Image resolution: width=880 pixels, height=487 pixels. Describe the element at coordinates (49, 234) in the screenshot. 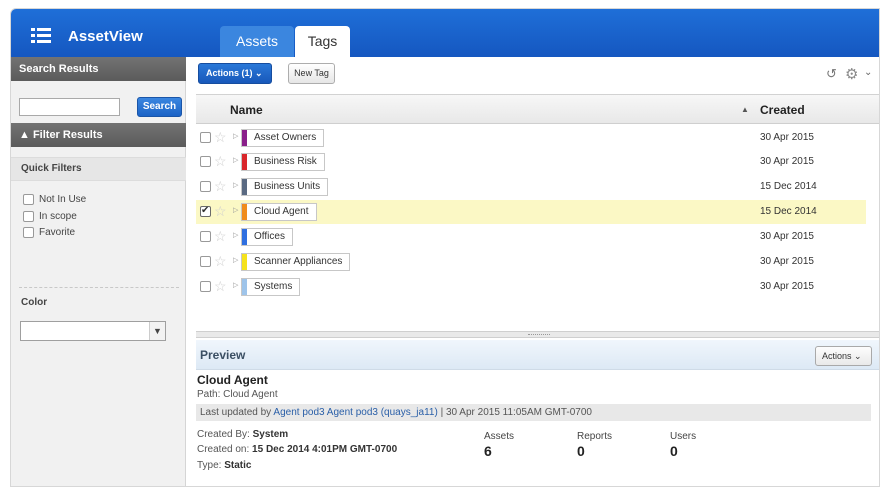

I see `filter-favorite: Favorite` at that location.